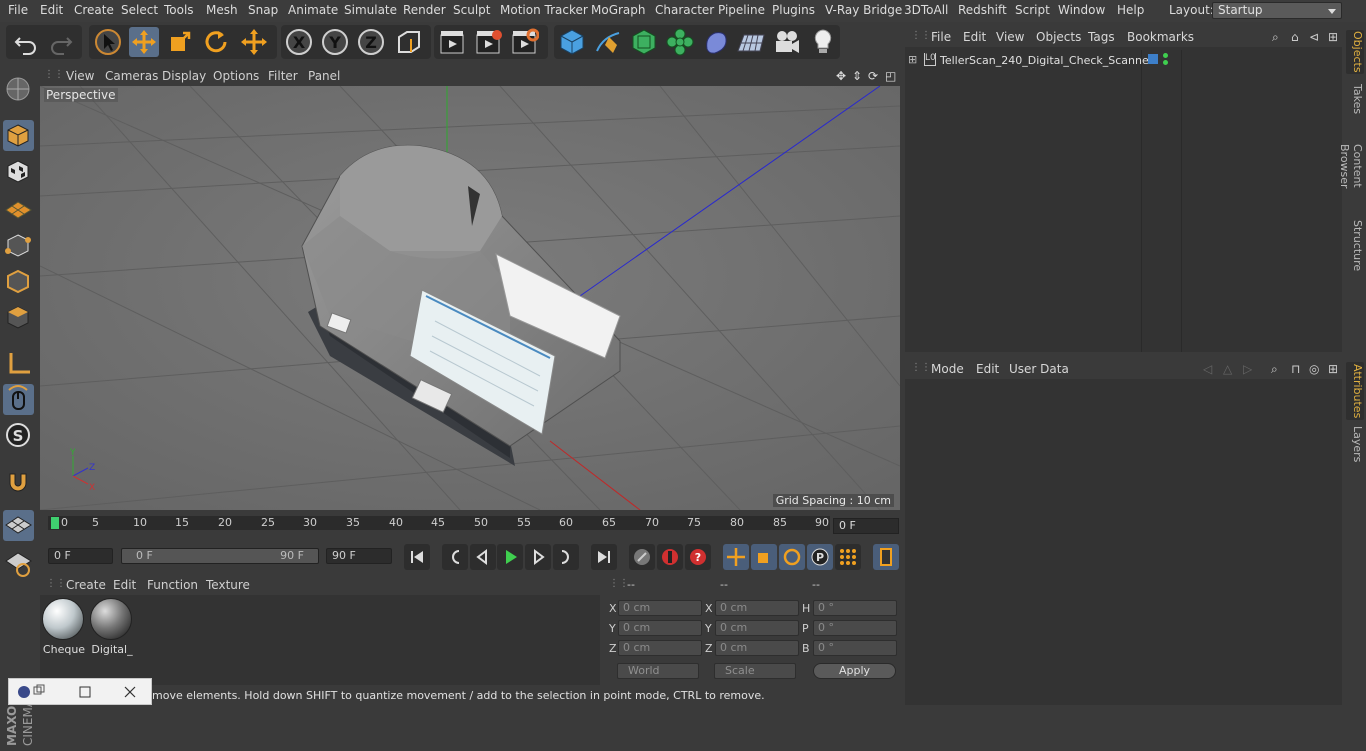  Describe the element at coordinates (524, 42) in the screenshot. I see `render-settings-icon` at that location.